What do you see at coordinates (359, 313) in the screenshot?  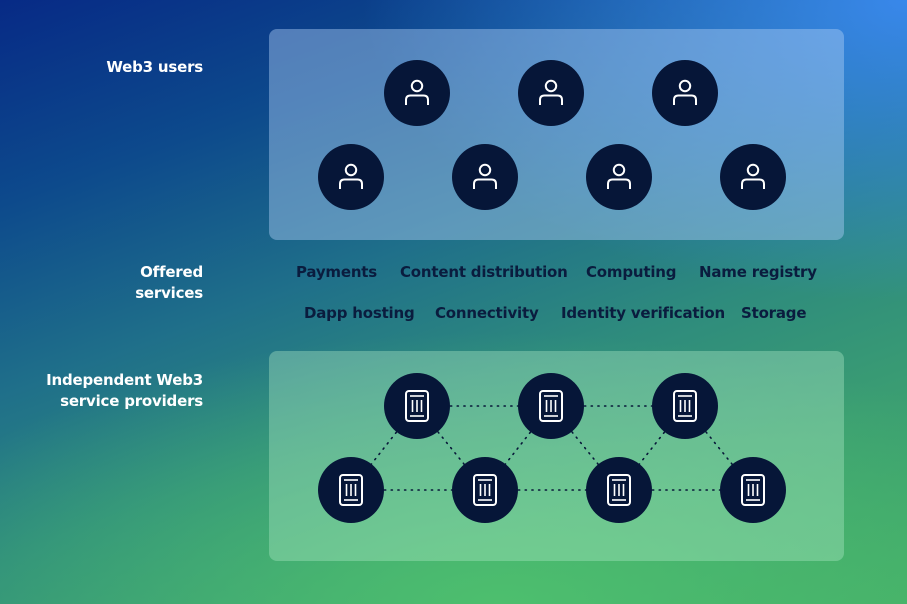 I see `service-dapp-hosting: Dapp hosting` at bounding box center [359, 313].